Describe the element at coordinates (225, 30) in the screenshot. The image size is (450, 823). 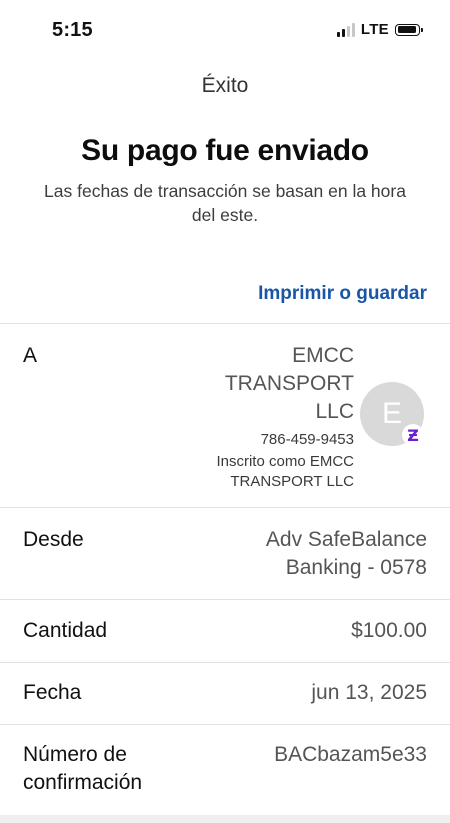
I see `status-bar: 5:15 LTE` at that location.